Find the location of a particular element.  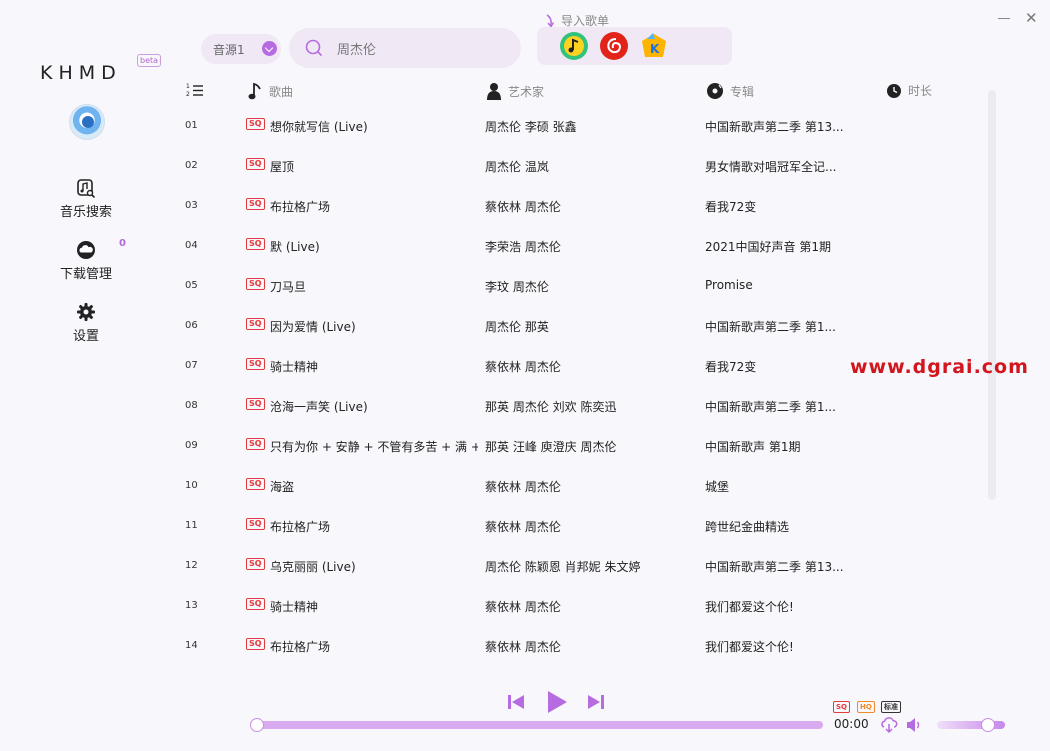

song-title: 只有为你 + 安静 + 不管有多苦 + 满 + is located at coordinates (374, 447).